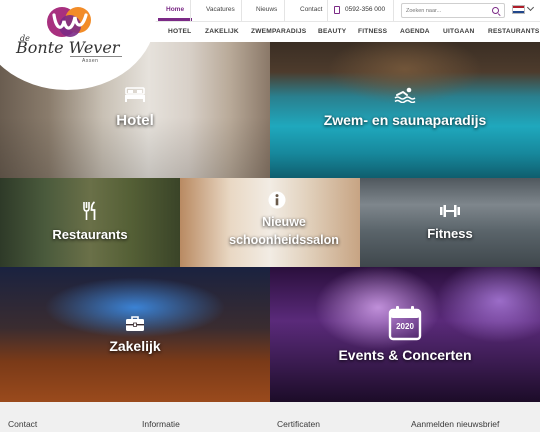  Describe the element at coordinates (405, 326) in the screenshot. I see `calendar-year: 2020` at that location.